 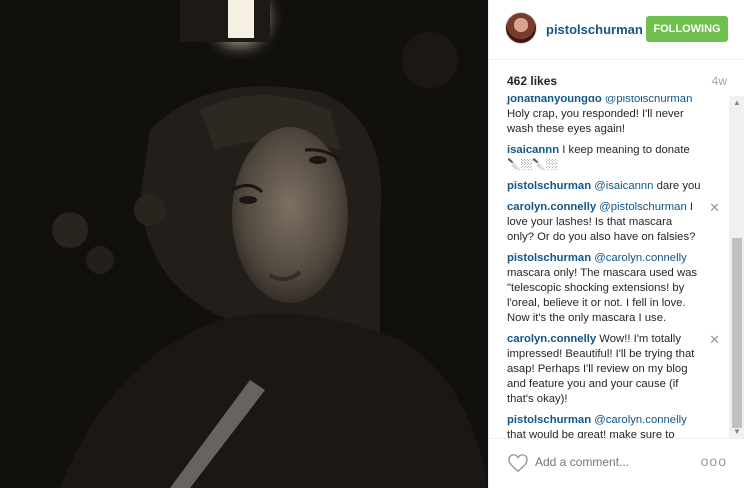 What do you see at coordinates (532, 81) in the screenshot?
I see `like-count: 462 likes` at bounding box center [532, 81].